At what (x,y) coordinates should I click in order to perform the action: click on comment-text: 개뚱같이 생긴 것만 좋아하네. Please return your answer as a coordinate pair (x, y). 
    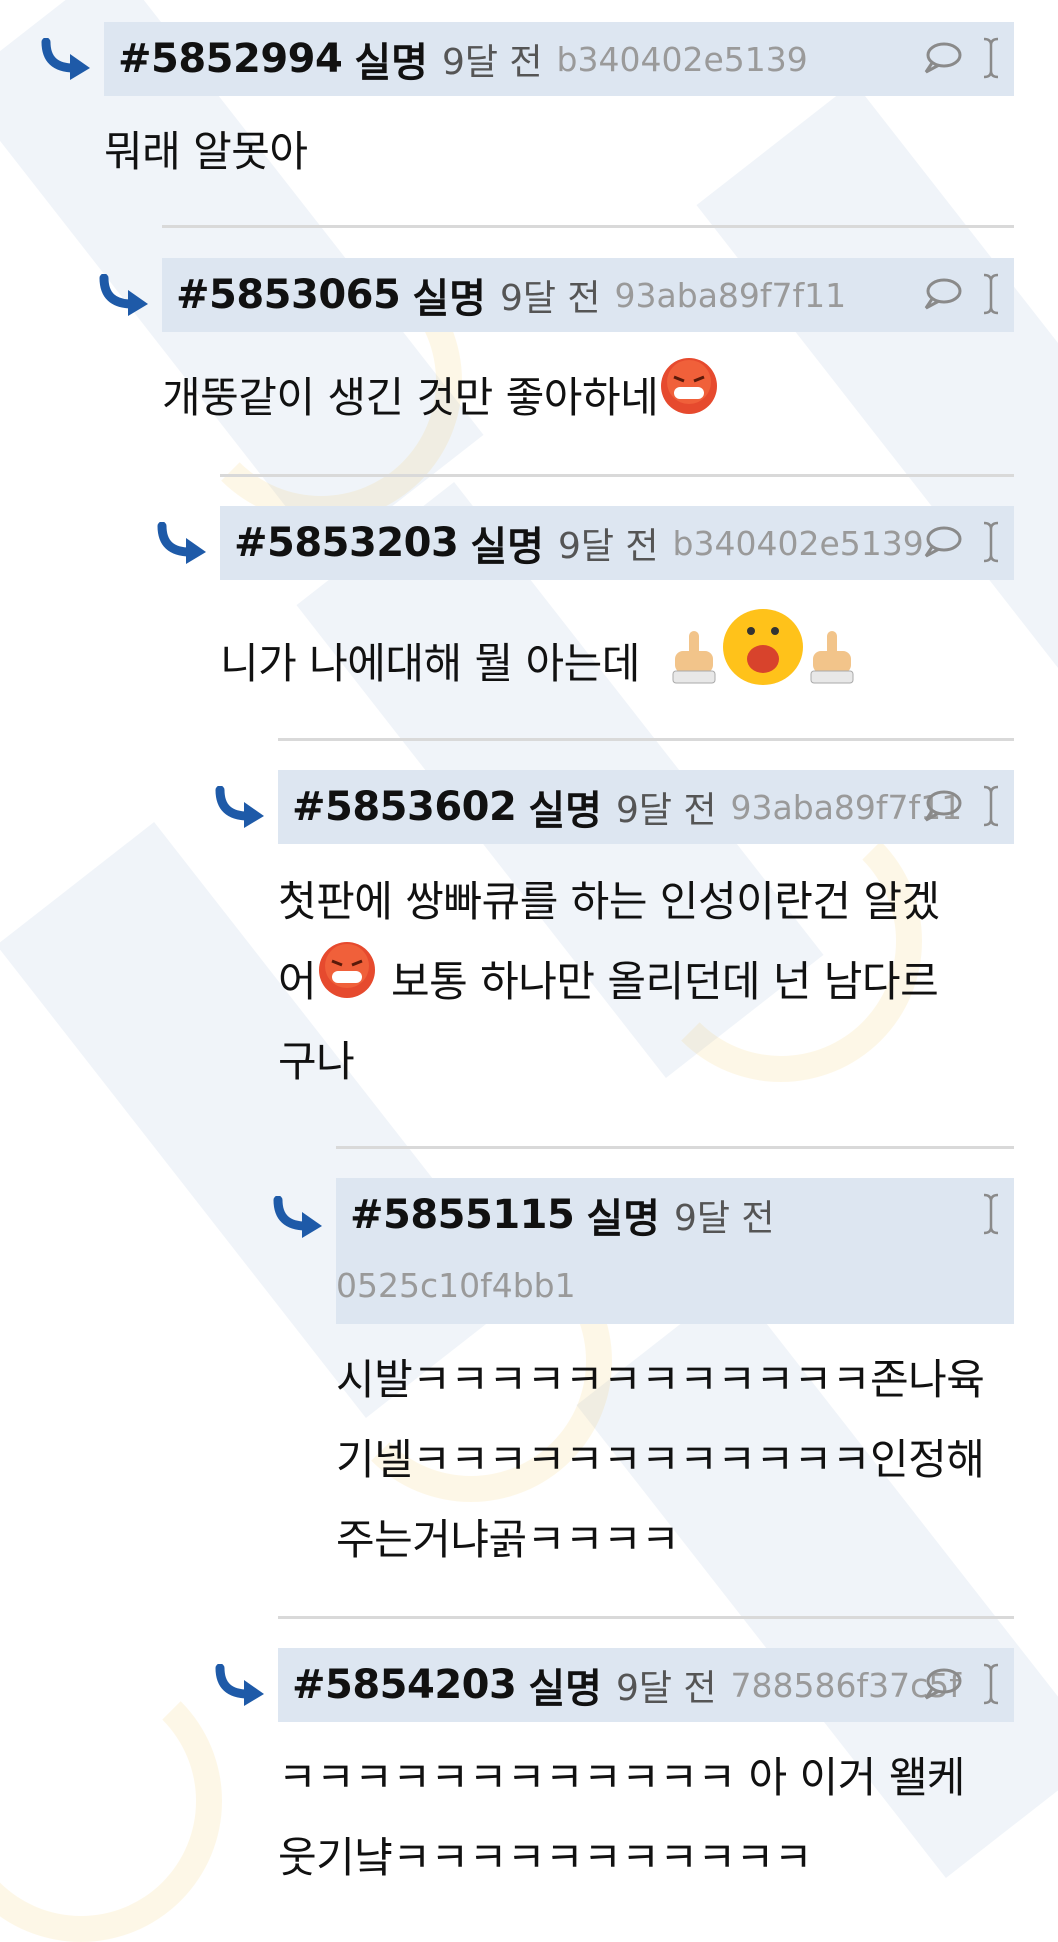
    Looking at the image, I should click on (410, 397).